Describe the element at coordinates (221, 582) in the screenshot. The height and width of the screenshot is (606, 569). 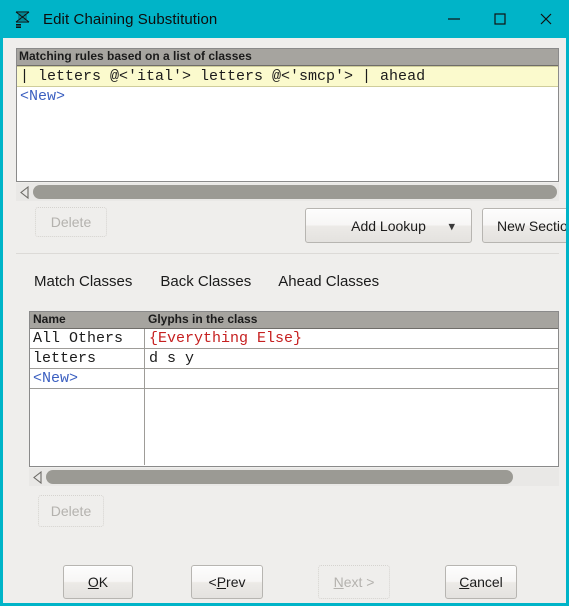
I see `prev-accel: P` at that location.